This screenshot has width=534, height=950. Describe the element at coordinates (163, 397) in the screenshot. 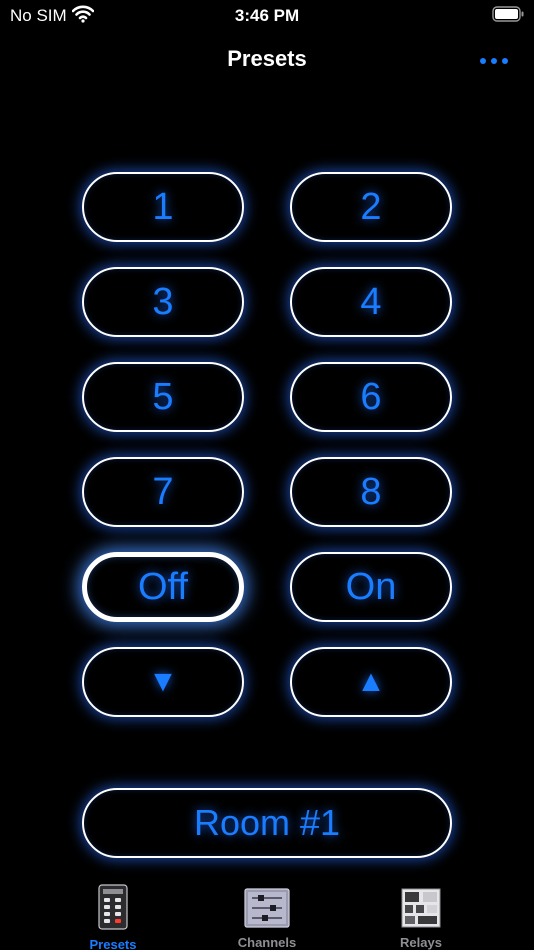

I see `preset-button-5: 5` at that location.